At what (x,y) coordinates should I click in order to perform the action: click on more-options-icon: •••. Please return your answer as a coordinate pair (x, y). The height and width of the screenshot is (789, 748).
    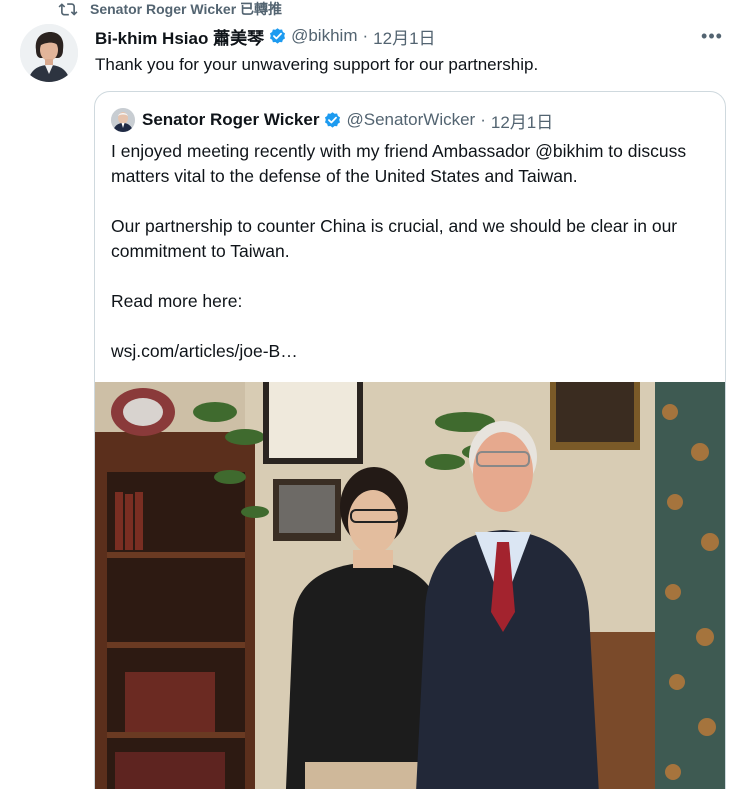
    Looking at the image, I should click on (712, 36).